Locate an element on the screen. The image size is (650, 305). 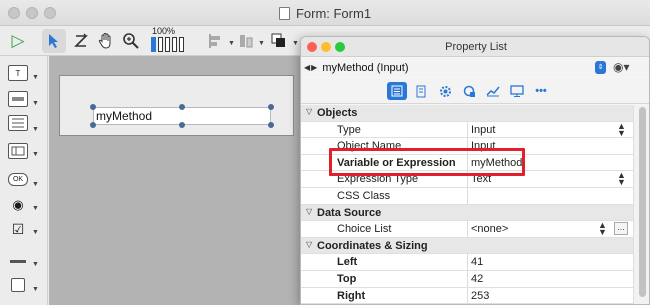
selected-object-name: myMethod (Input) is located at coordinates (365, 67).